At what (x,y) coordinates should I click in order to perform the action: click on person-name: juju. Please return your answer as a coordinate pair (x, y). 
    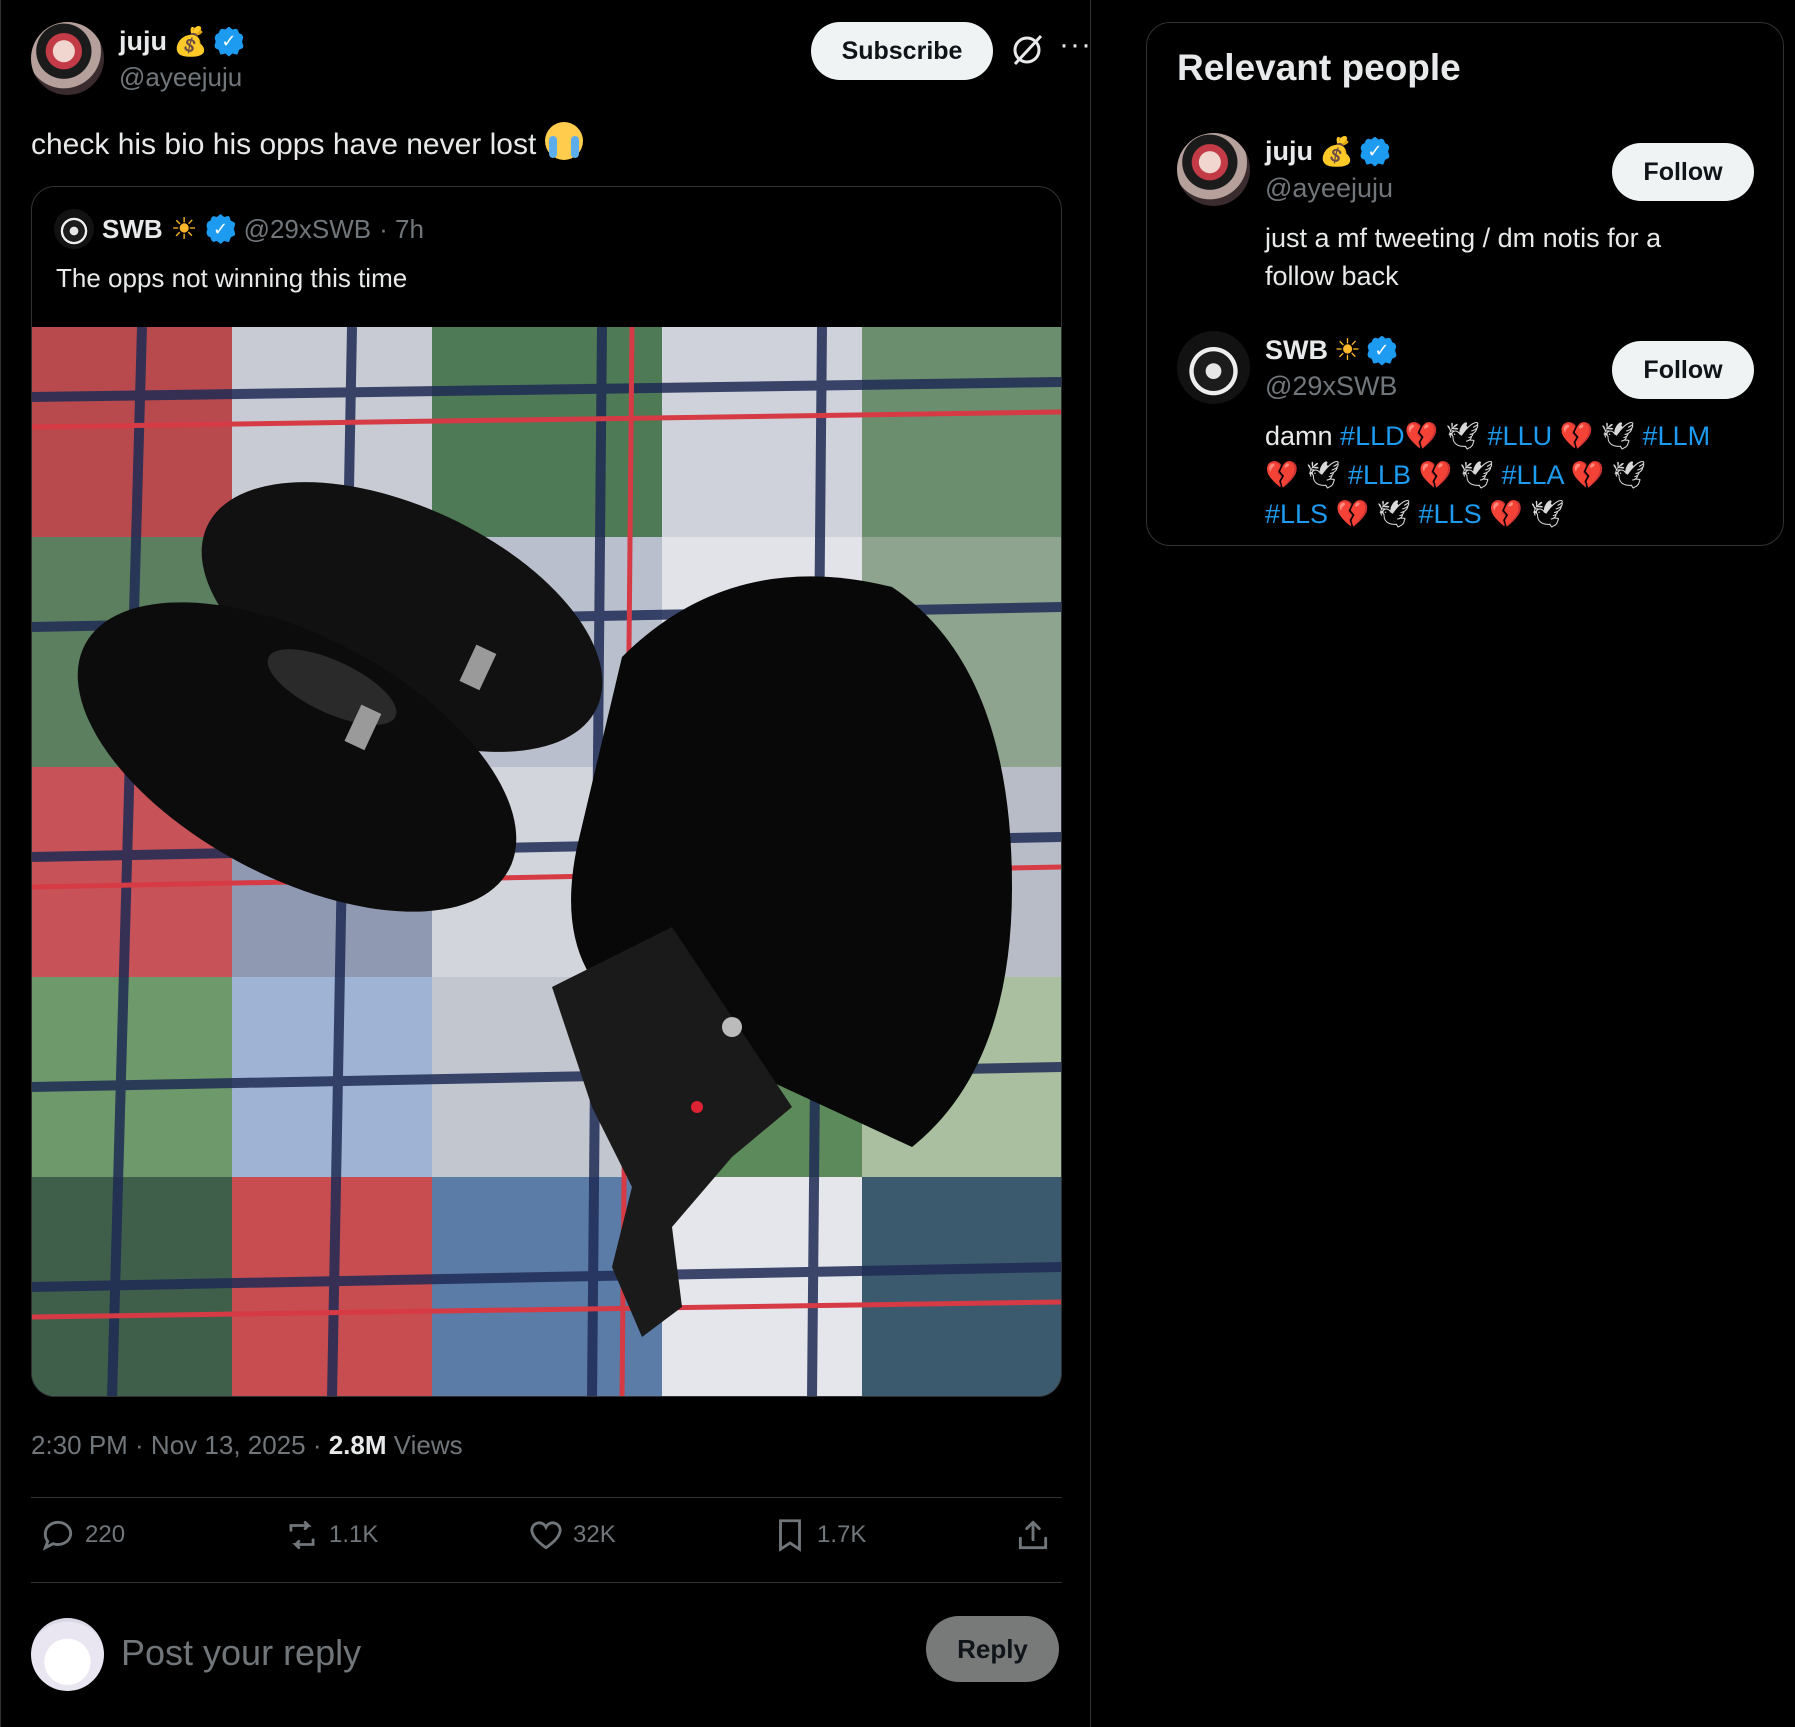
    Looking at the image, I should click on (1289, 151).